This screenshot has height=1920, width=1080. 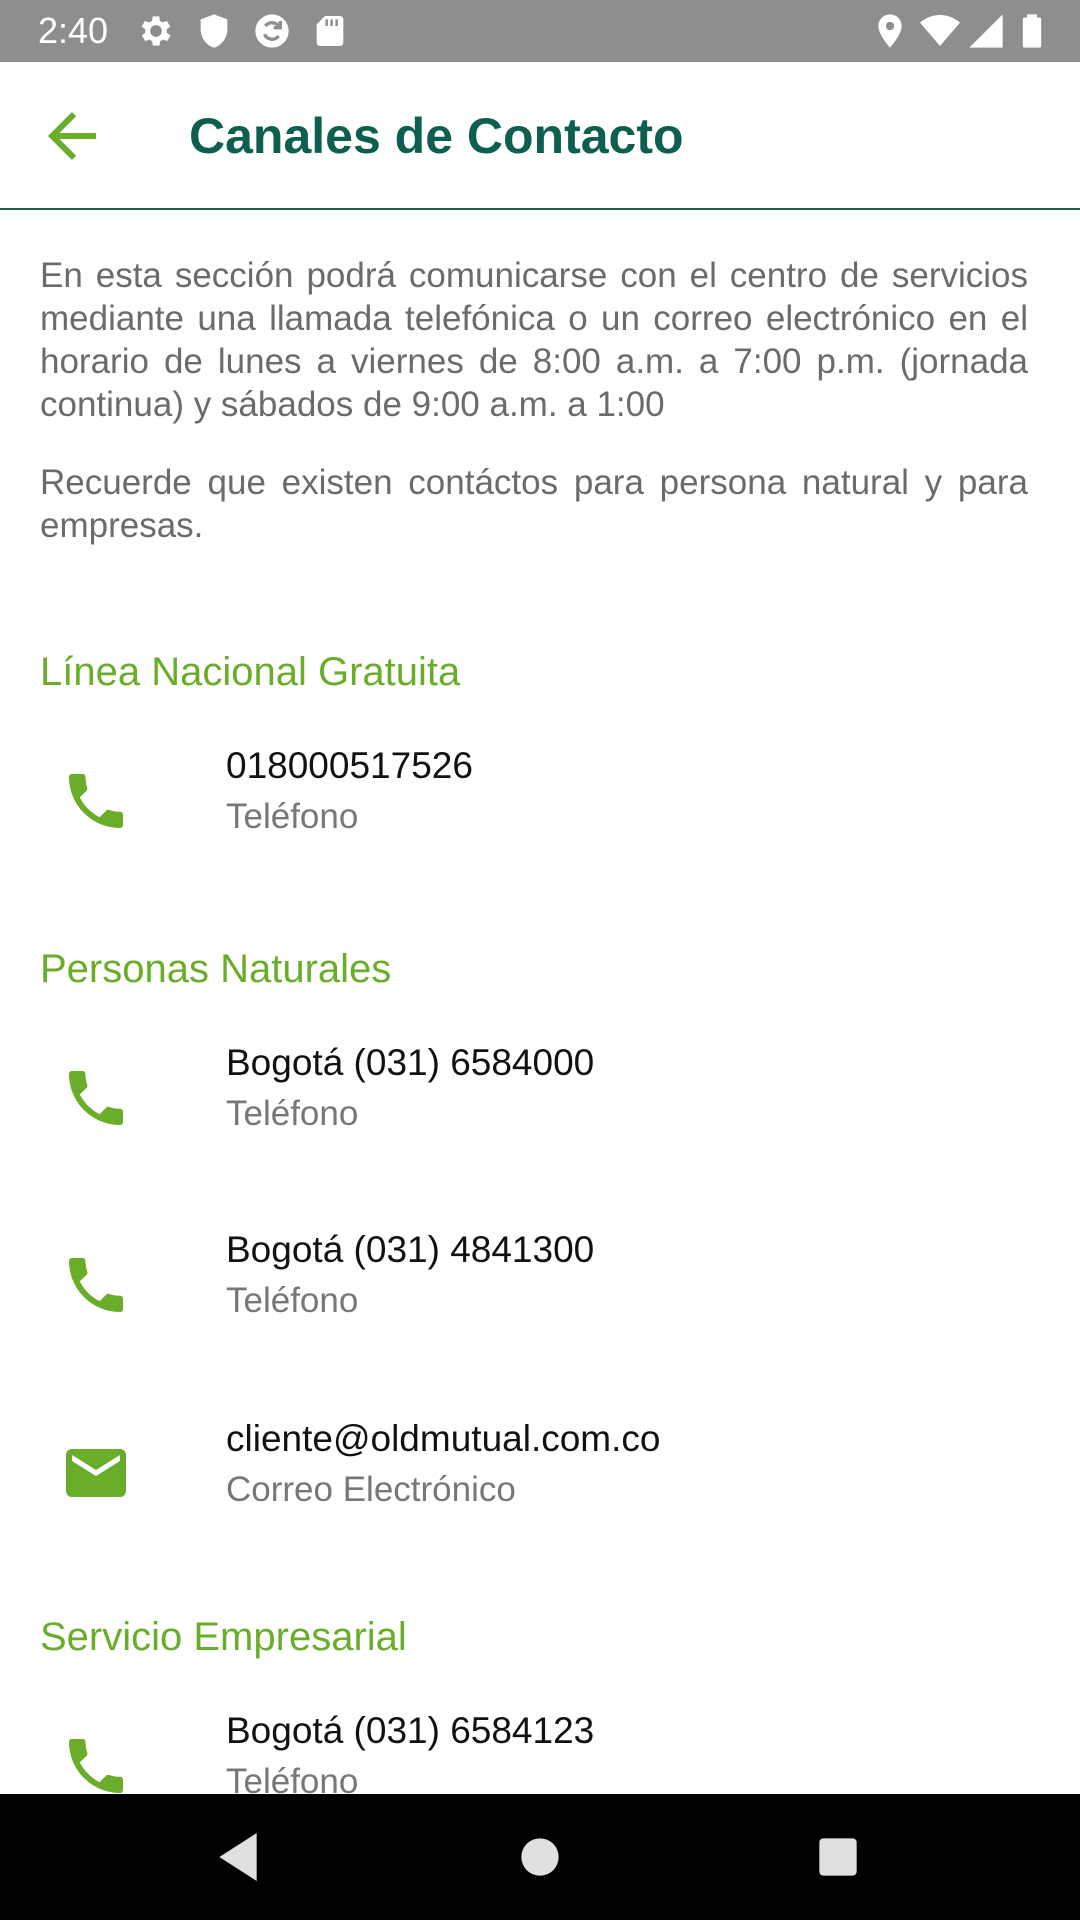 I want to click on contact-item-empresarial-telefono: Bogotá (031) 6584123 Teléfono, so click(x=540, y=1751).